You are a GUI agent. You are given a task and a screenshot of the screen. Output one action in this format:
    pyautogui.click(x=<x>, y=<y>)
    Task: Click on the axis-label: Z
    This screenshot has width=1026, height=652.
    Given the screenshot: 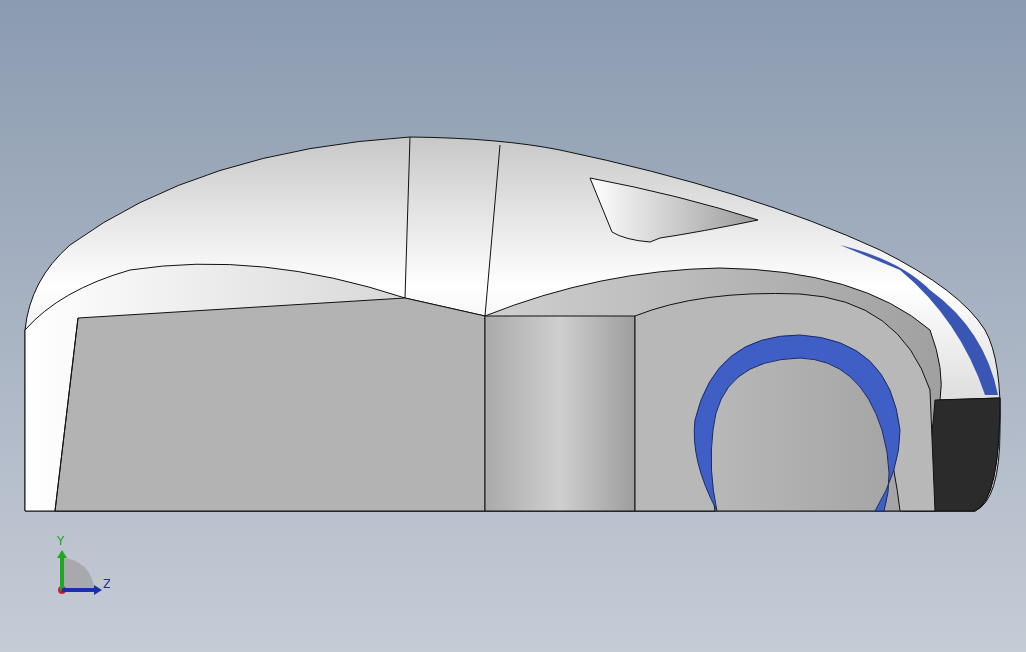 What is the action you would take?
    pyautogui.click(x=106, y=584)
    